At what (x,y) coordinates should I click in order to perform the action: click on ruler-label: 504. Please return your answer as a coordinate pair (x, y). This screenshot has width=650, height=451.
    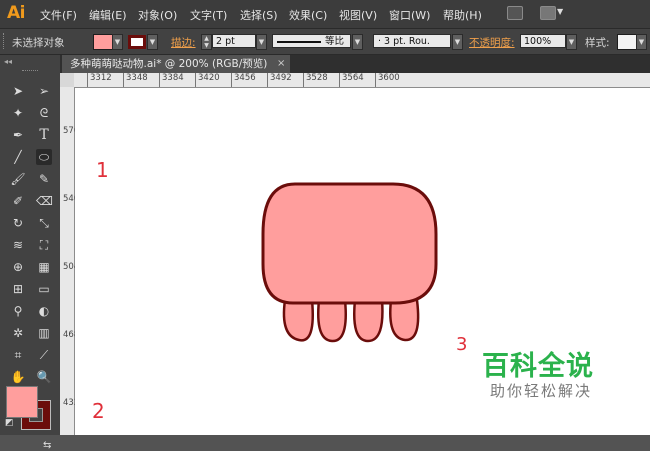
    Looking at the image, I should click on (71, 267).